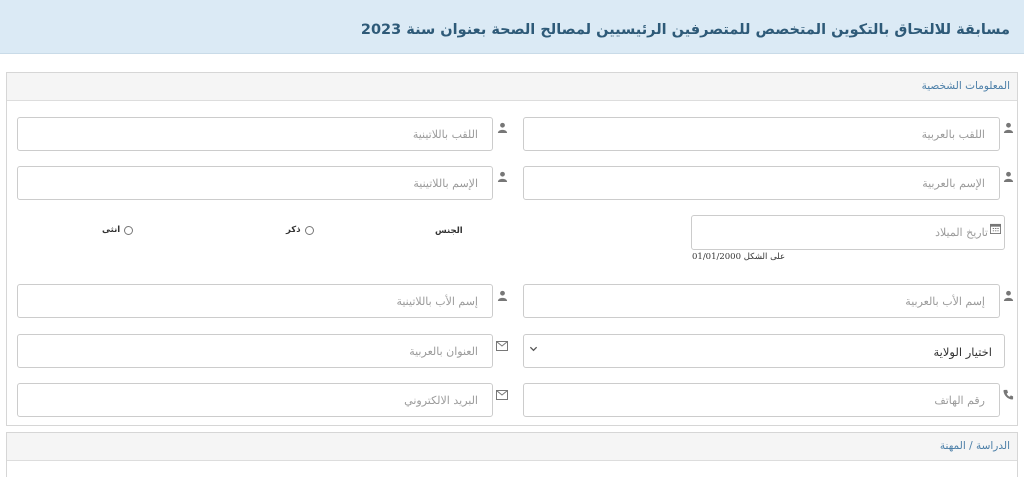 The width and height of the screenshot is (1024, 477). What do you see at coordinates (533, 349) in the screenshot?
I see `chevron-down-icon` at bounding box center [533, 349].